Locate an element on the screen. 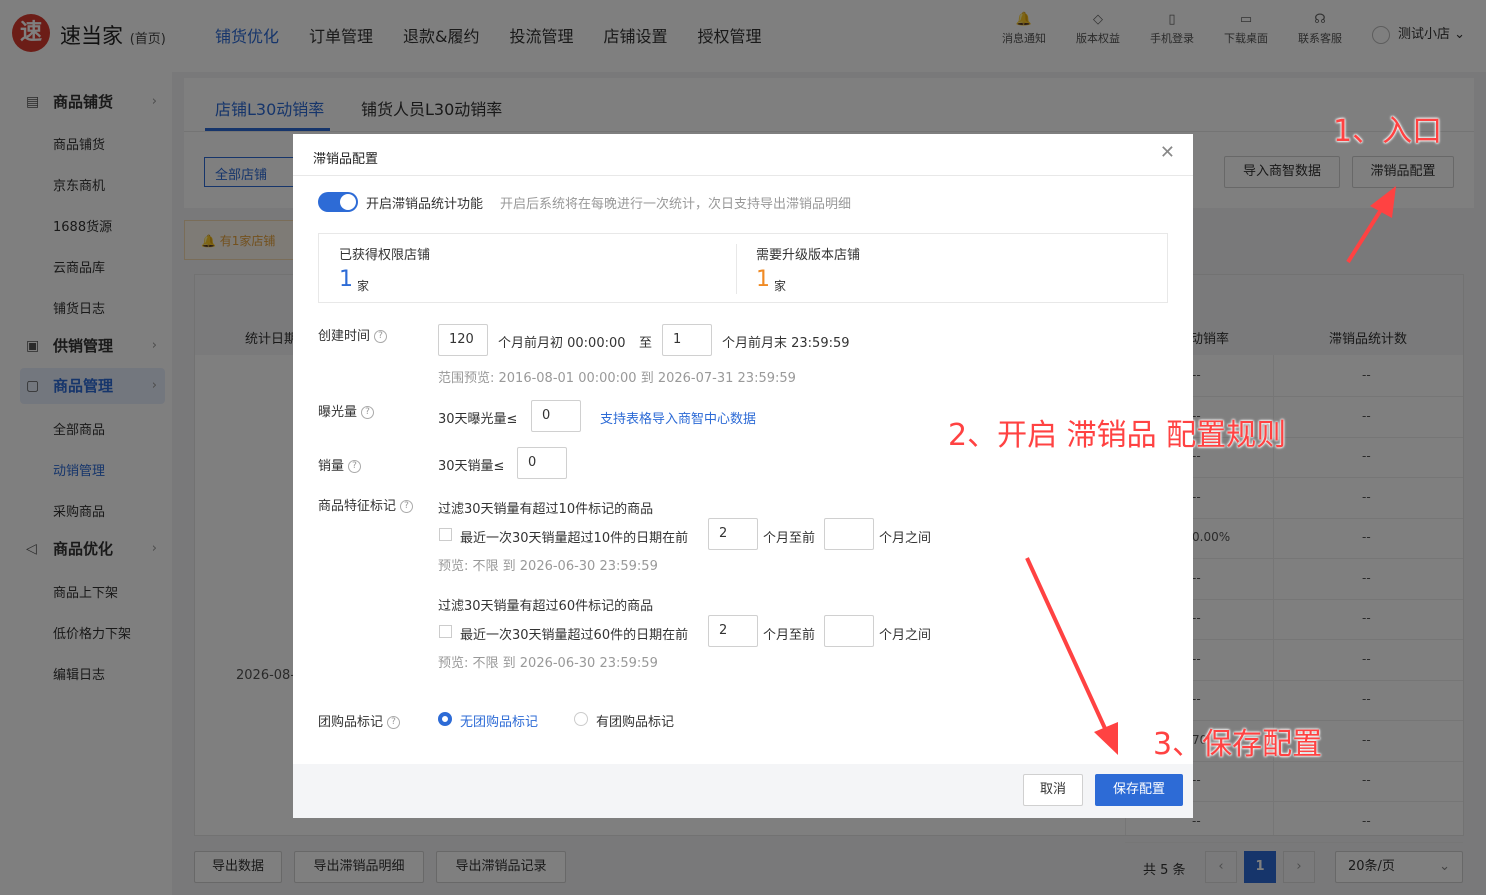 This screenshot has width=1486, height=895. arrow-to-save-button is located at coordinates (1067, 646).